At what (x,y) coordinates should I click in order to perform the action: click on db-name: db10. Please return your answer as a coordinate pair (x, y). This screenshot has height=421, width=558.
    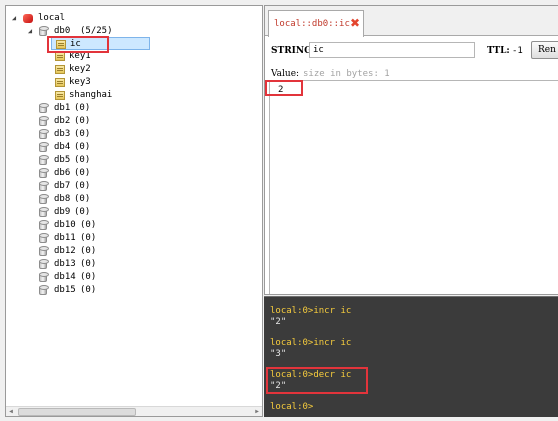
    Looking at the image, I should click on (65, 225).